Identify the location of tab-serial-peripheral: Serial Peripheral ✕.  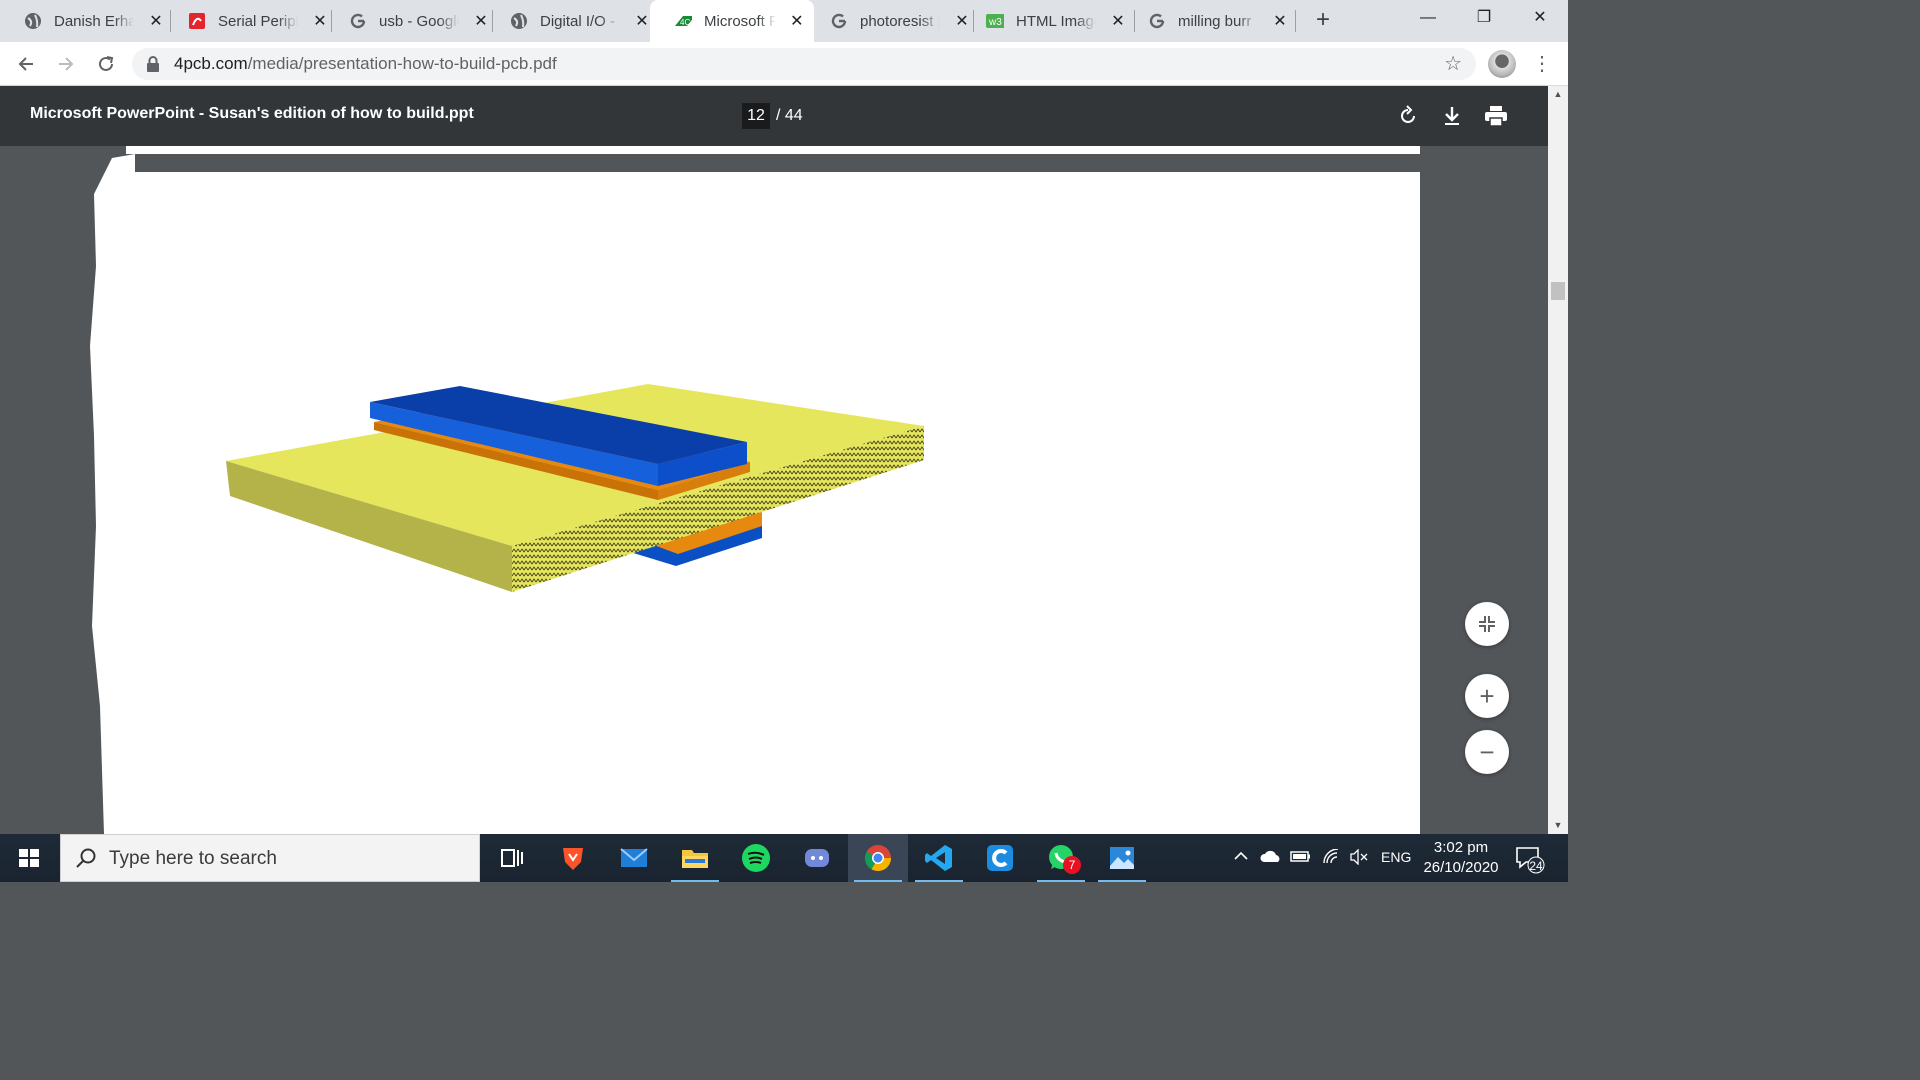
(251, 21).